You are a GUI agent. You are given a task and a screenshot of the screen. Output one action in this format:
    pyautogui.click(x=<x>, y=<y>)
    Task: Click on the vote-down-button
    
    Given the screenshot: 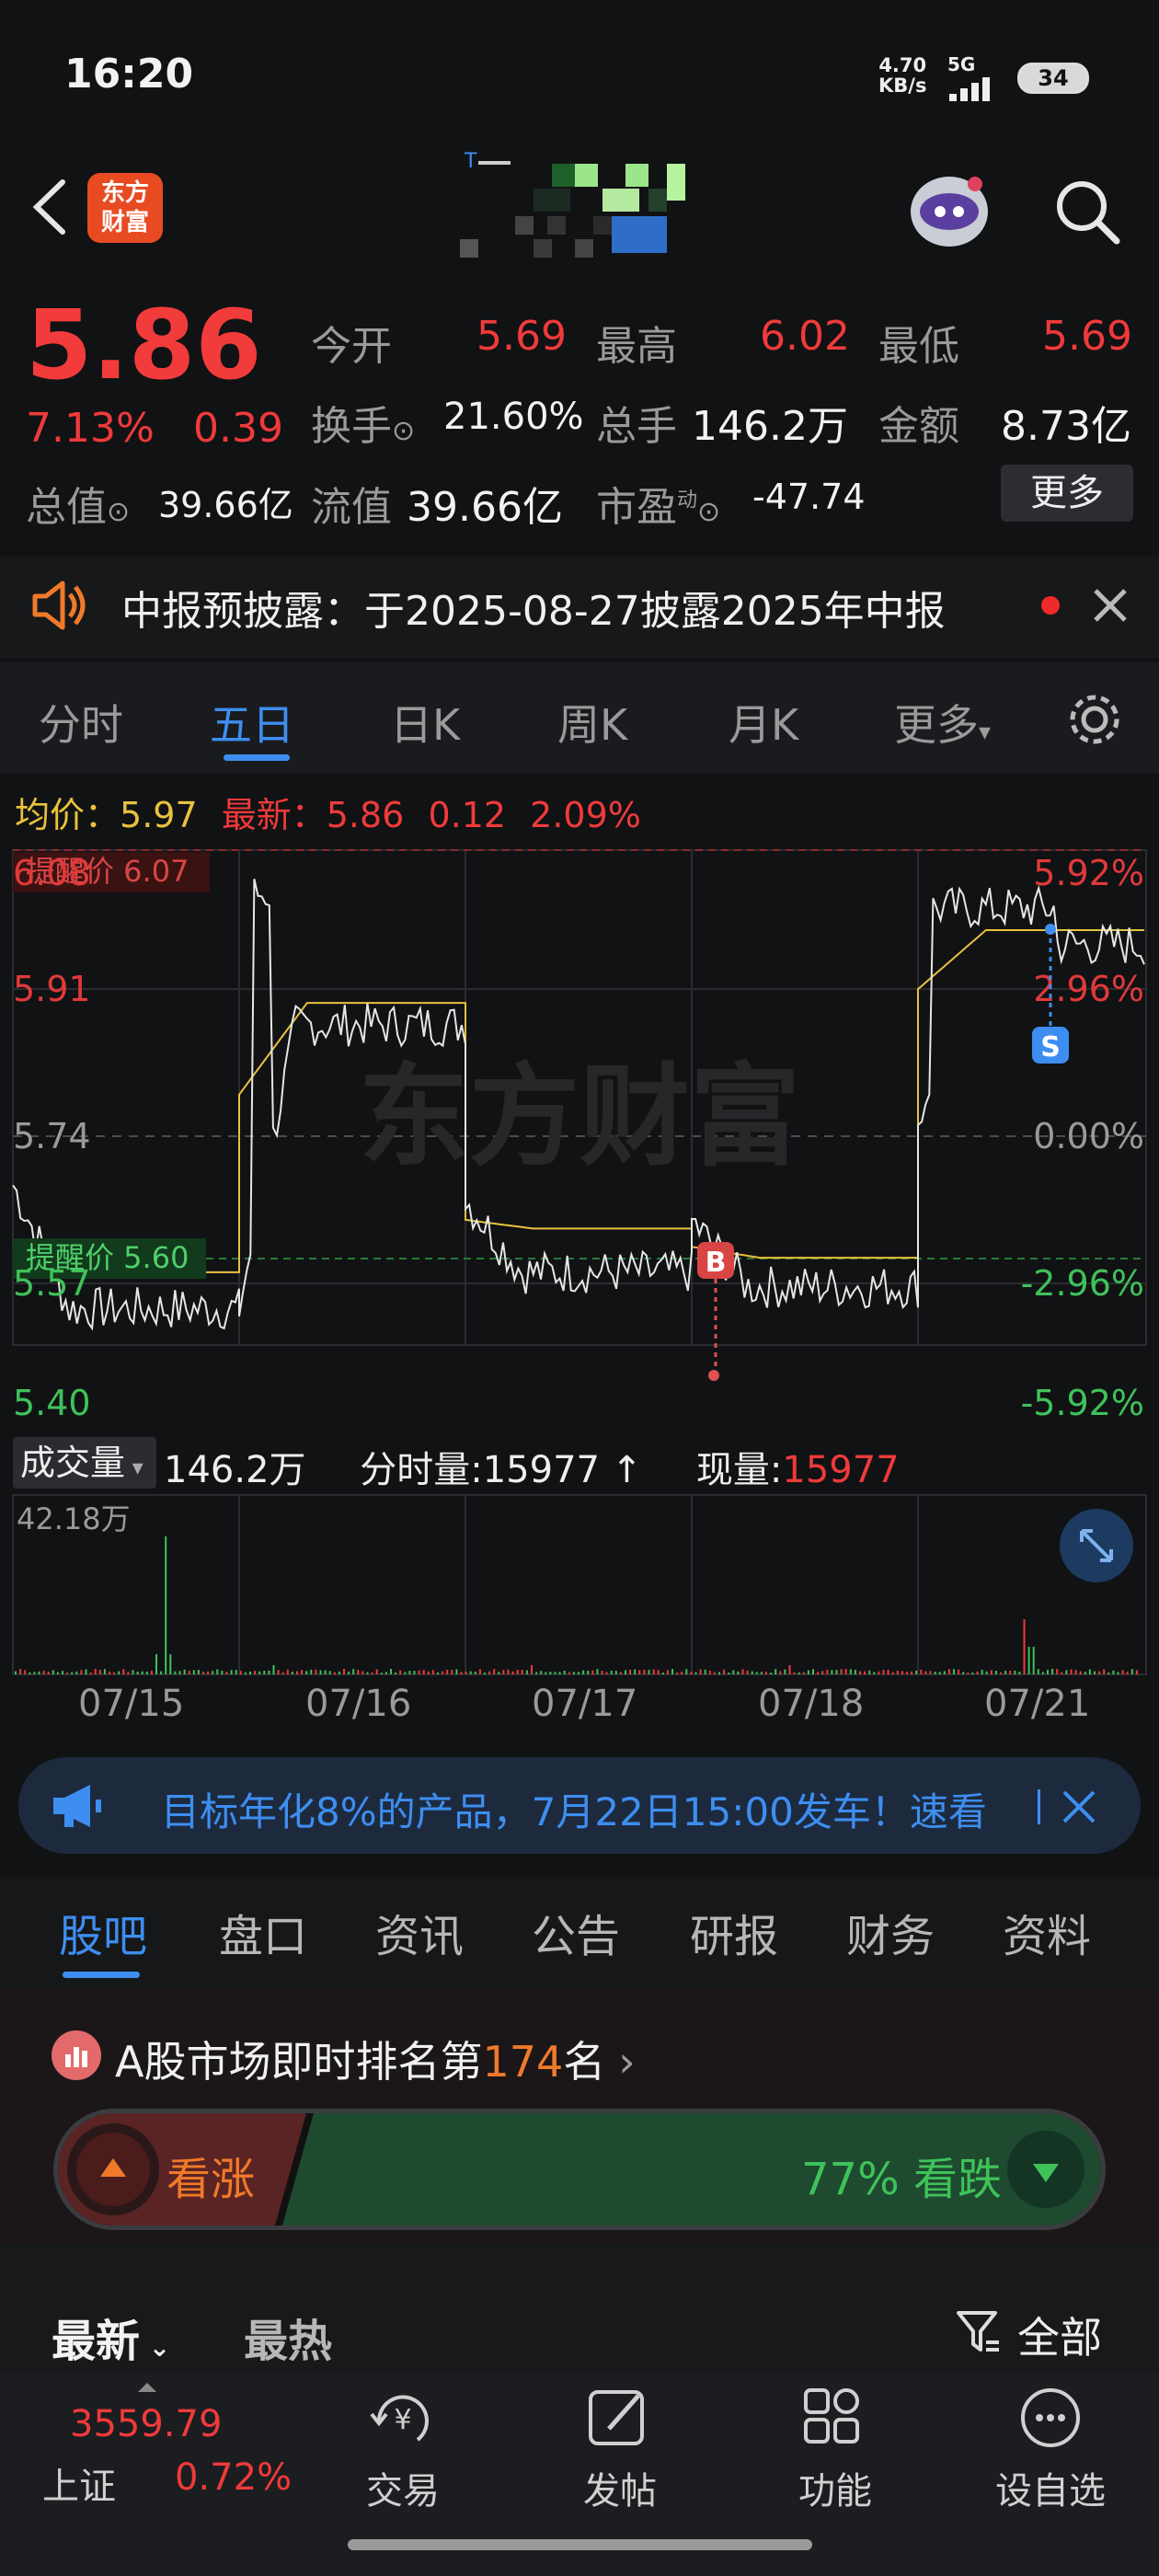 What is the action you would take?
    pyautogui.click(x=1046, y=2169)
    